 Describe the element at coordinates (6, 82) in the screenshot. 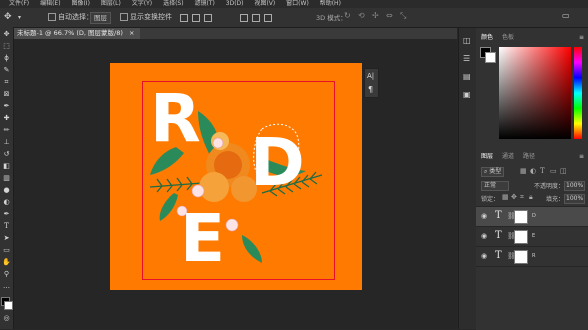

I see `crop-icon: ⌗` at that location.